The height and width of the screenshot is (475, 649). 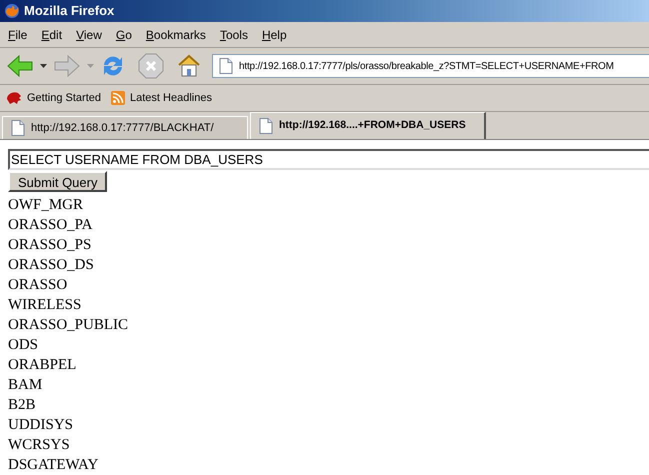 I want to click on result-row-text: ORASSO_PUBLIC, so click(x=69, y=325).